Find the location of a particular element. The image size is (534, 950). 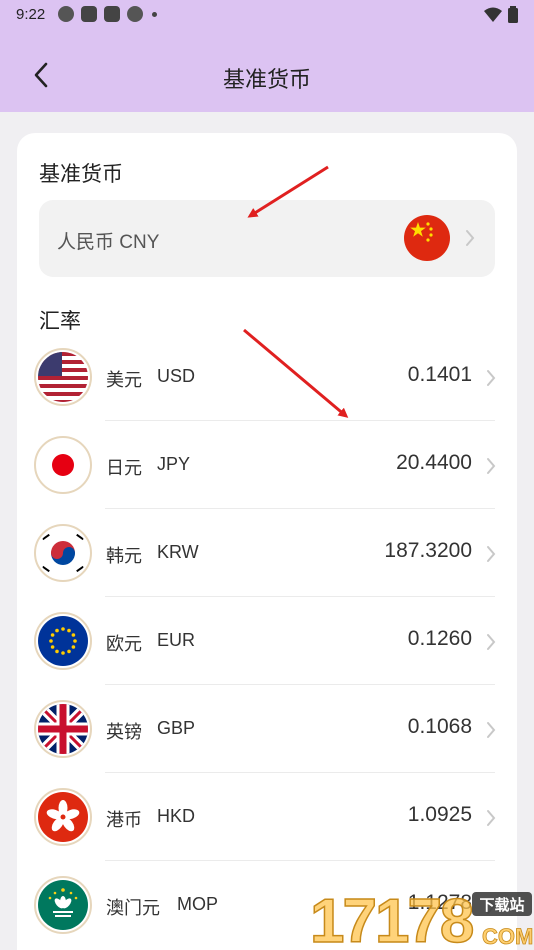

rate-row-eur: 欧元 EUR 0.1260 is located at coordinates (267, 641).